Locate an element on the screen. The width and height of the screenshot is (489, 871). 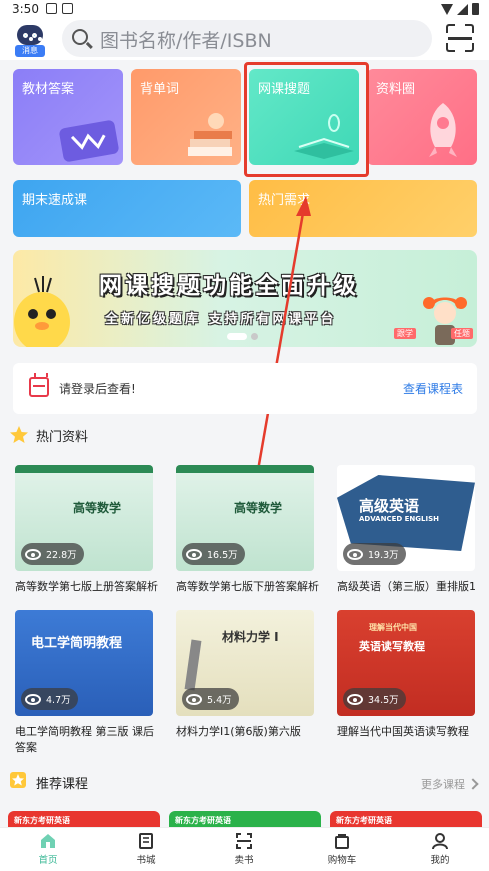
tab-cart: 购物车 is located at coordinates (342, 849).